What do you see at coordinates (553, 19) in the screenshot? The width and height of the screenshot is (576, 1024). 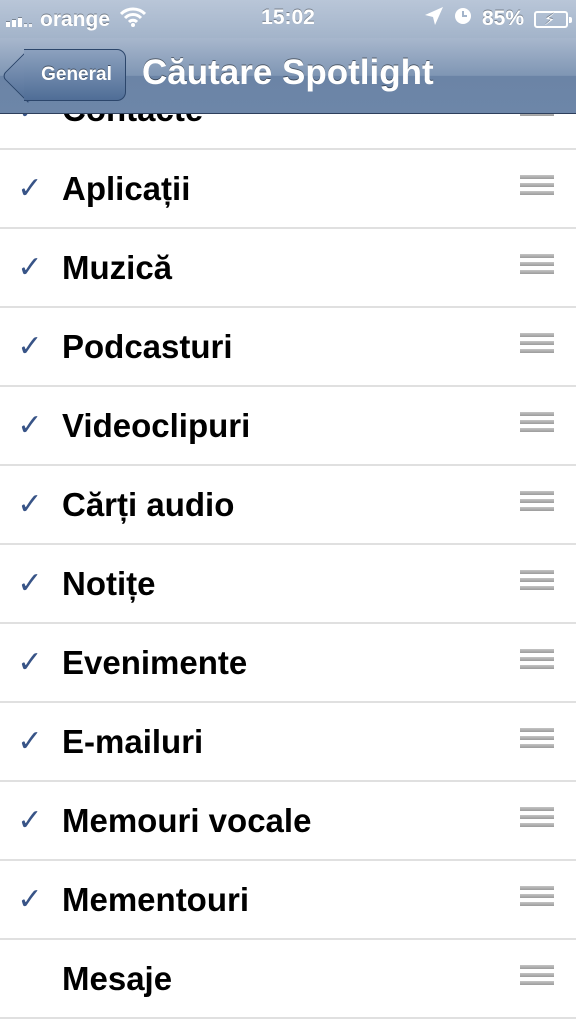 I see `battery-charging-icon: ⚡` at bounding box center [553, 19].